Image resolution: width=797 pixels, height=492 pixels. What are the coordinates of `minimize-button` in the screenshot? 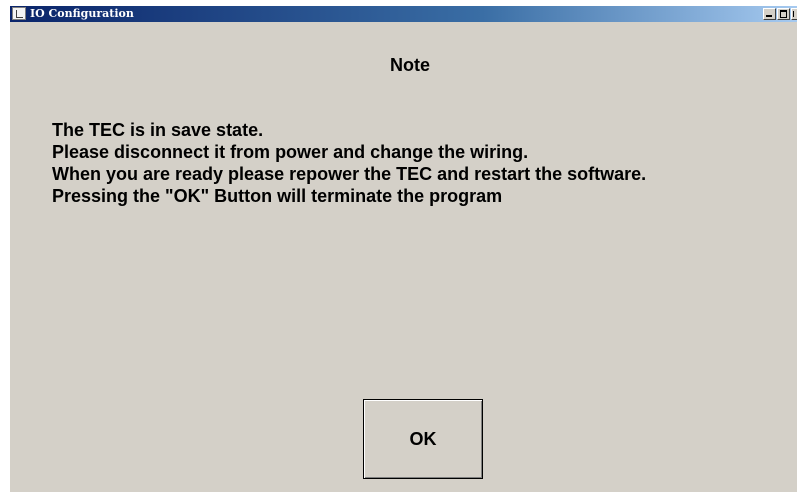 It's located at (769, 14).